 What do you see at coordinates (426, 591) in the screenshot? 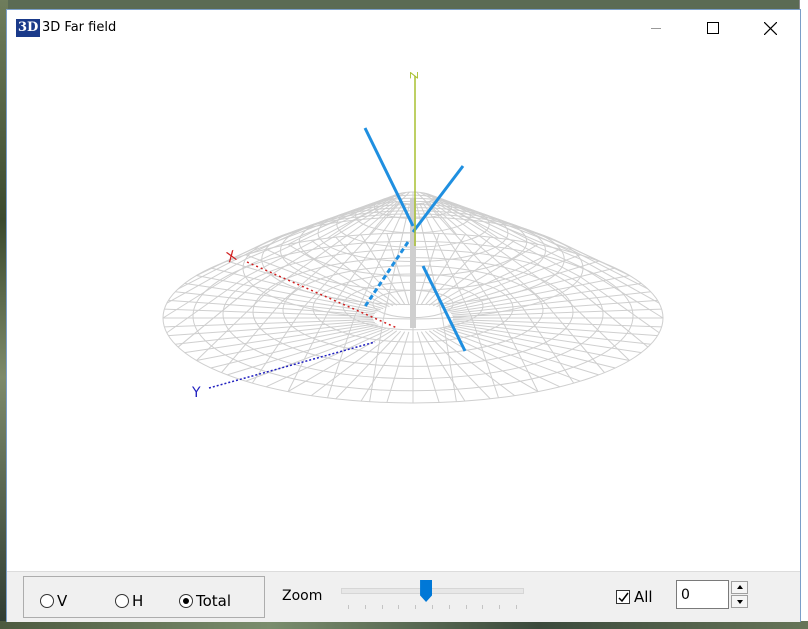
I see `zoom-slider-thumb` at bounding box center [426, 591].